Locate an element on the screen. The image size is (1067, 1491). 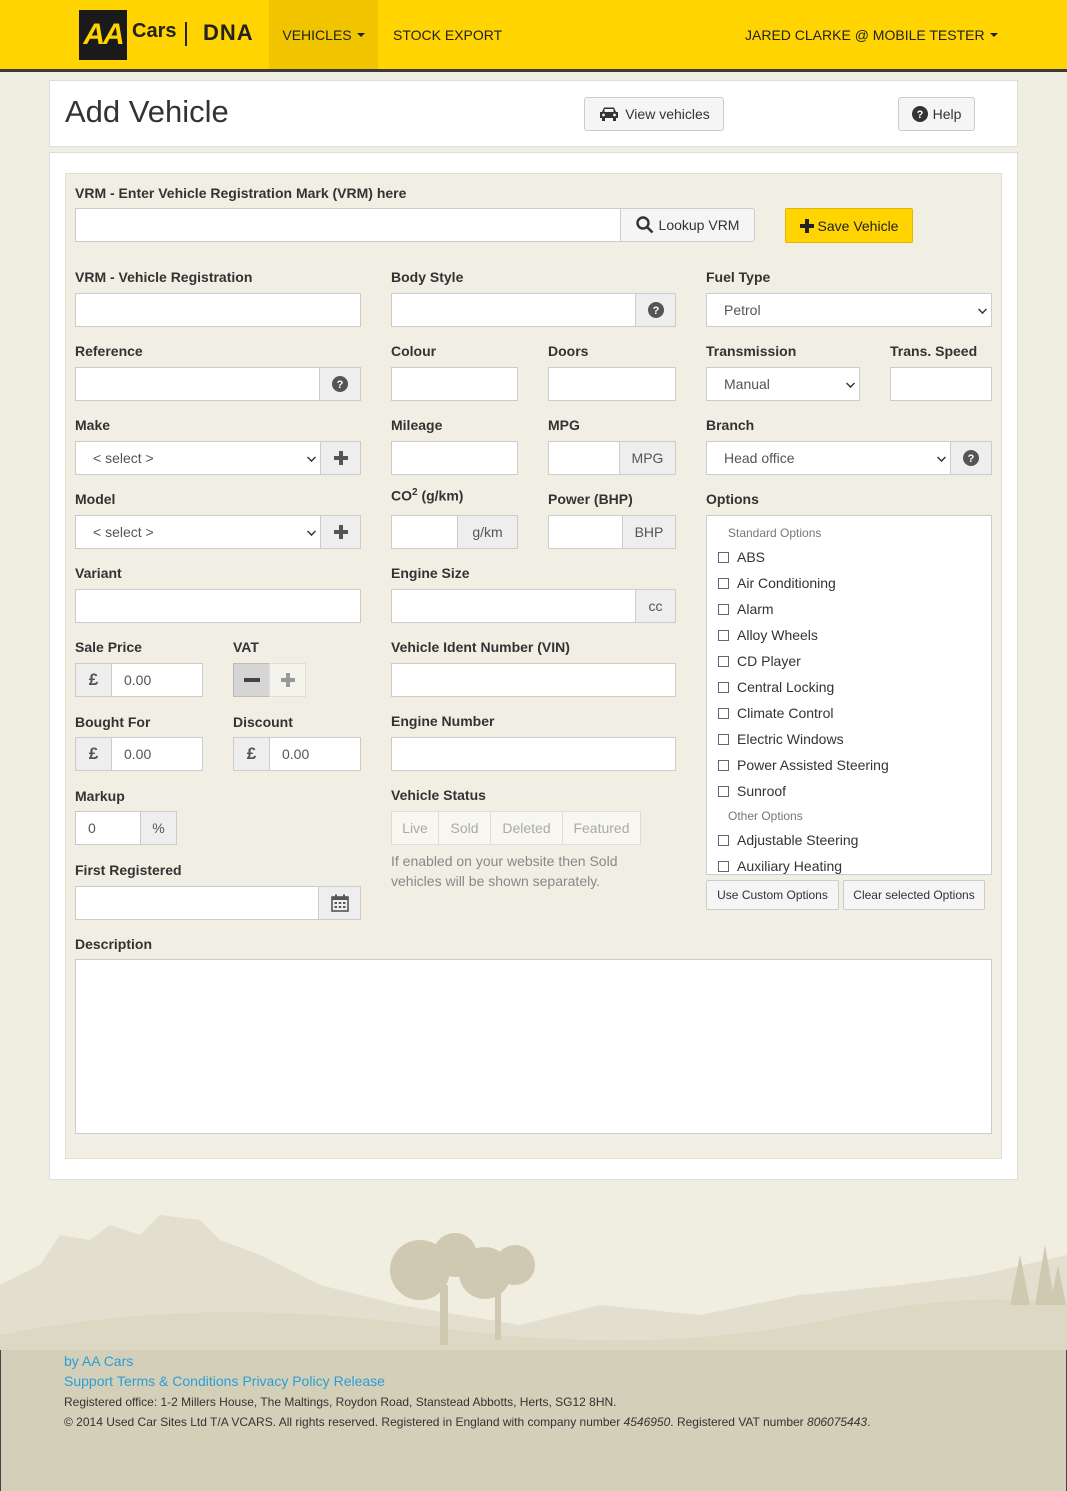
option-item: Climate Control is located at coordinates (775, 713).